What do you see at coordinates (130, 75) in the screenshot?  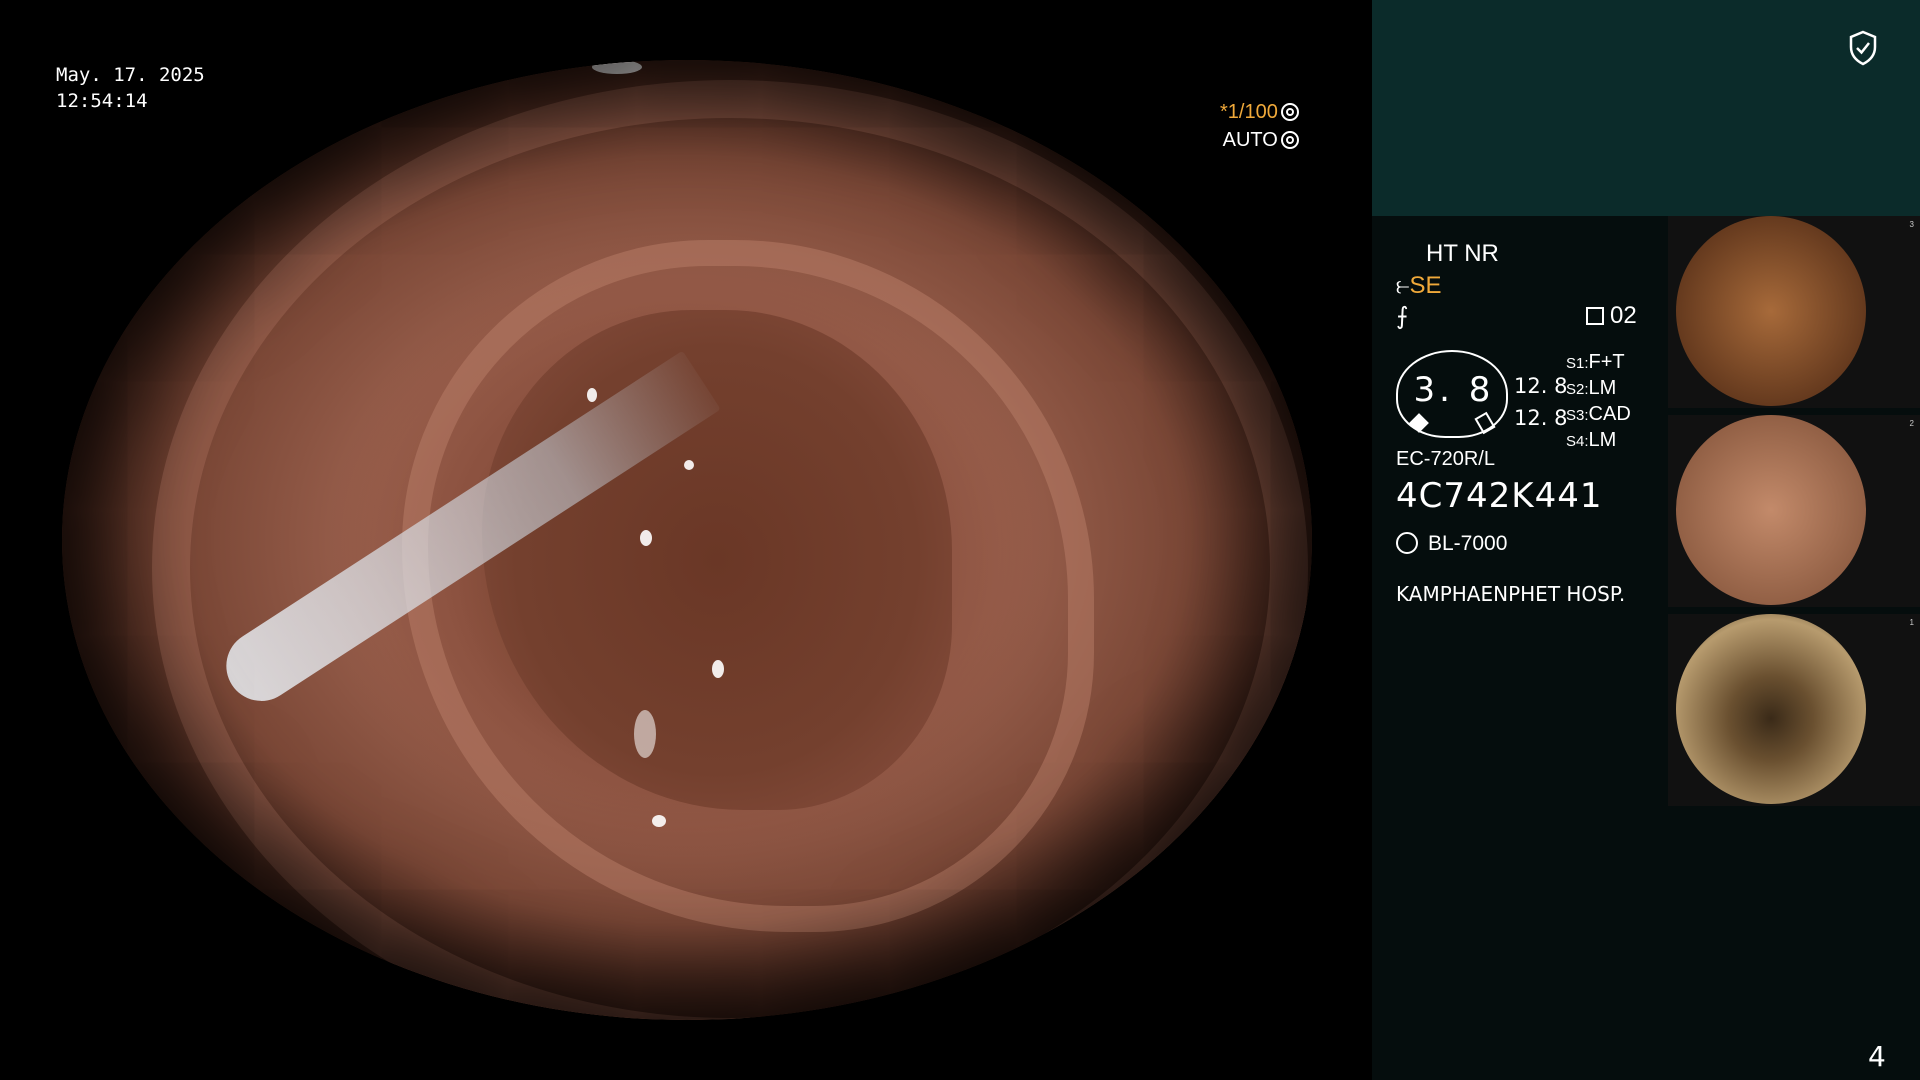 I see `date-label: May. 17. 2025` at bounding box center [130, 75].